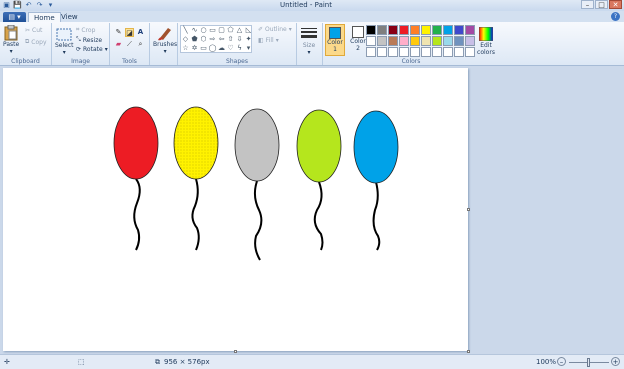 Image resolution: width=624 pixels, height=369 pixels. I want to click on cloud-callout-shape-icon: ☁, so click(221, 48).